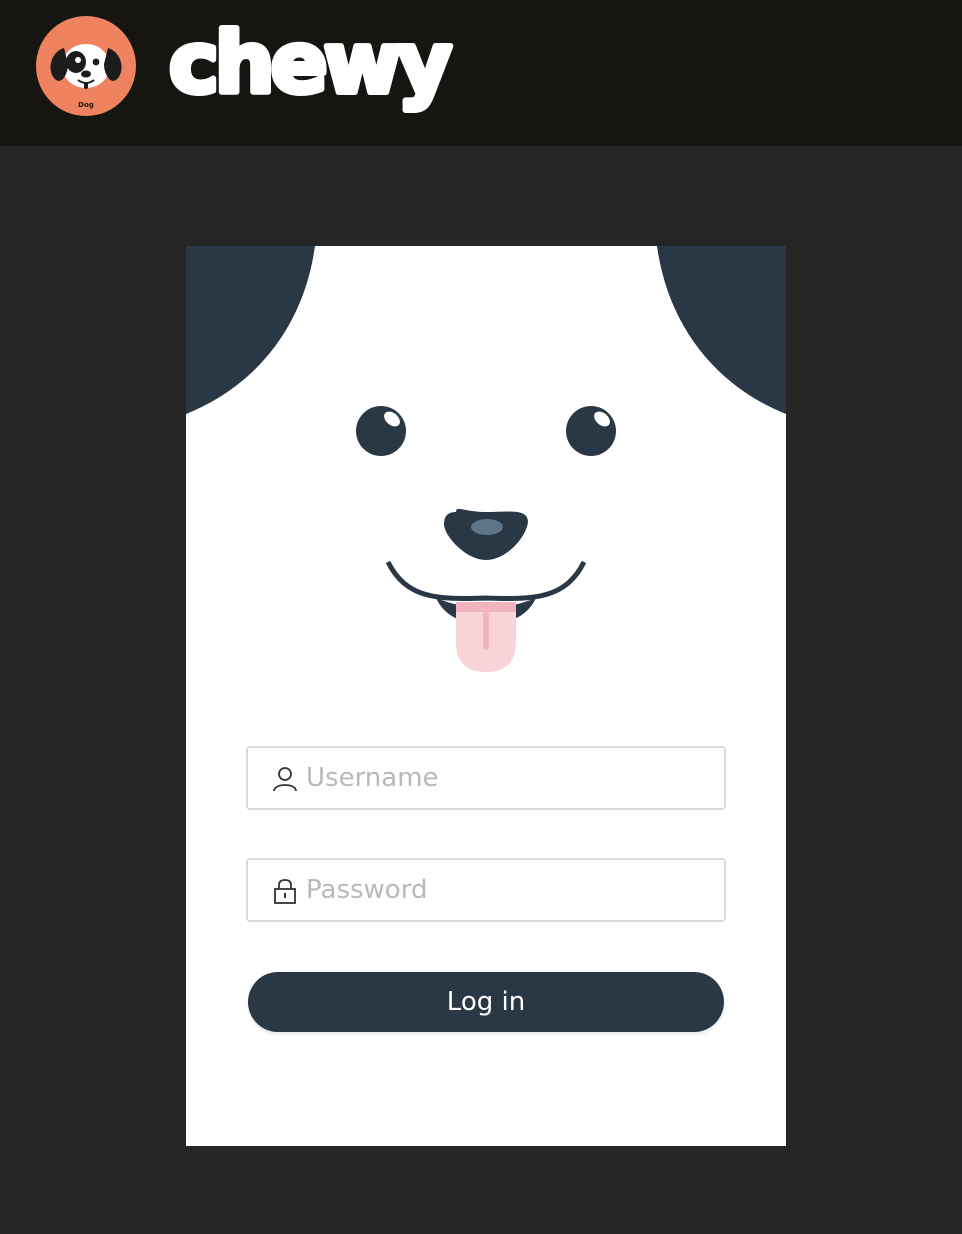  Describe the element at coordinates (381, 431) in the screenshot. I see `left-eye-shape` at that location.